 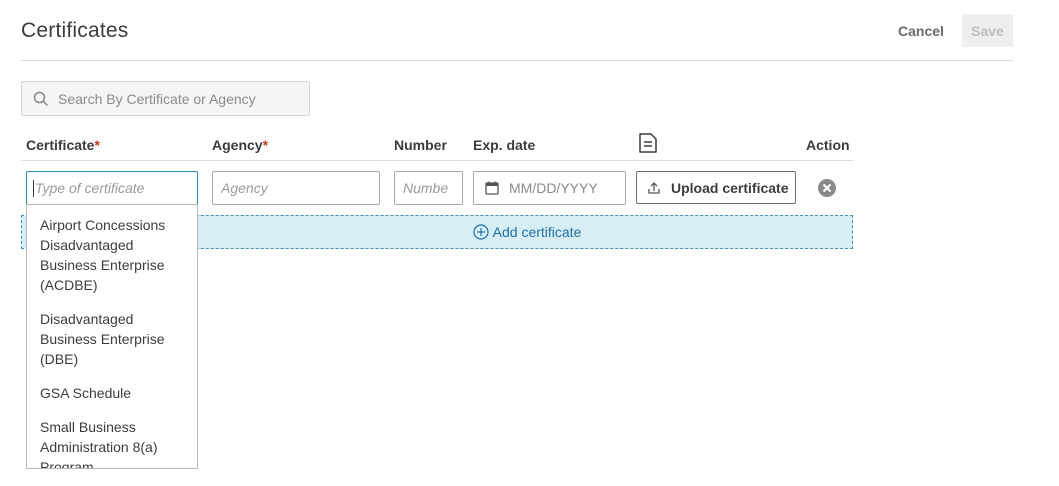 What do you see at coordinates (492, 188) in the screenshot?
I see `calendar-icon` at bounding box center [492, 188].